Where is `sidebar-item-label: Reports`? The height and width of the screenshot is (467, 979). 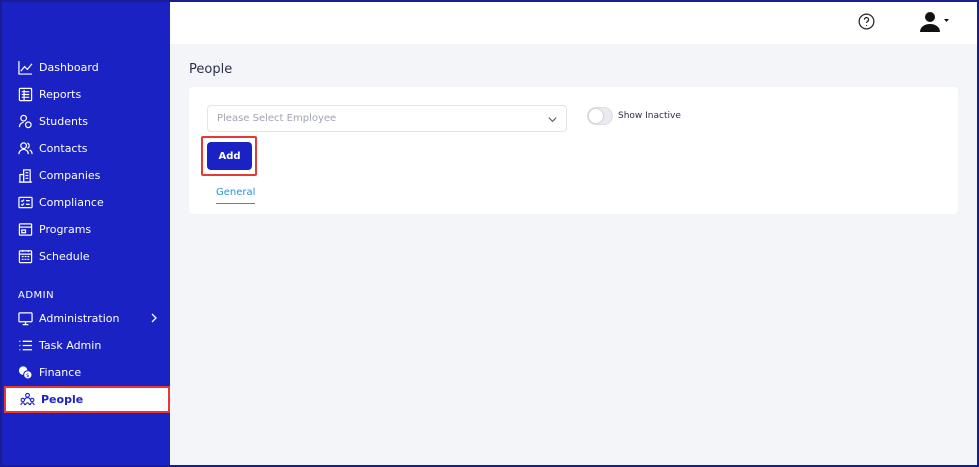 sidebar-item-label: Reports is located at coordinates (60, 94).